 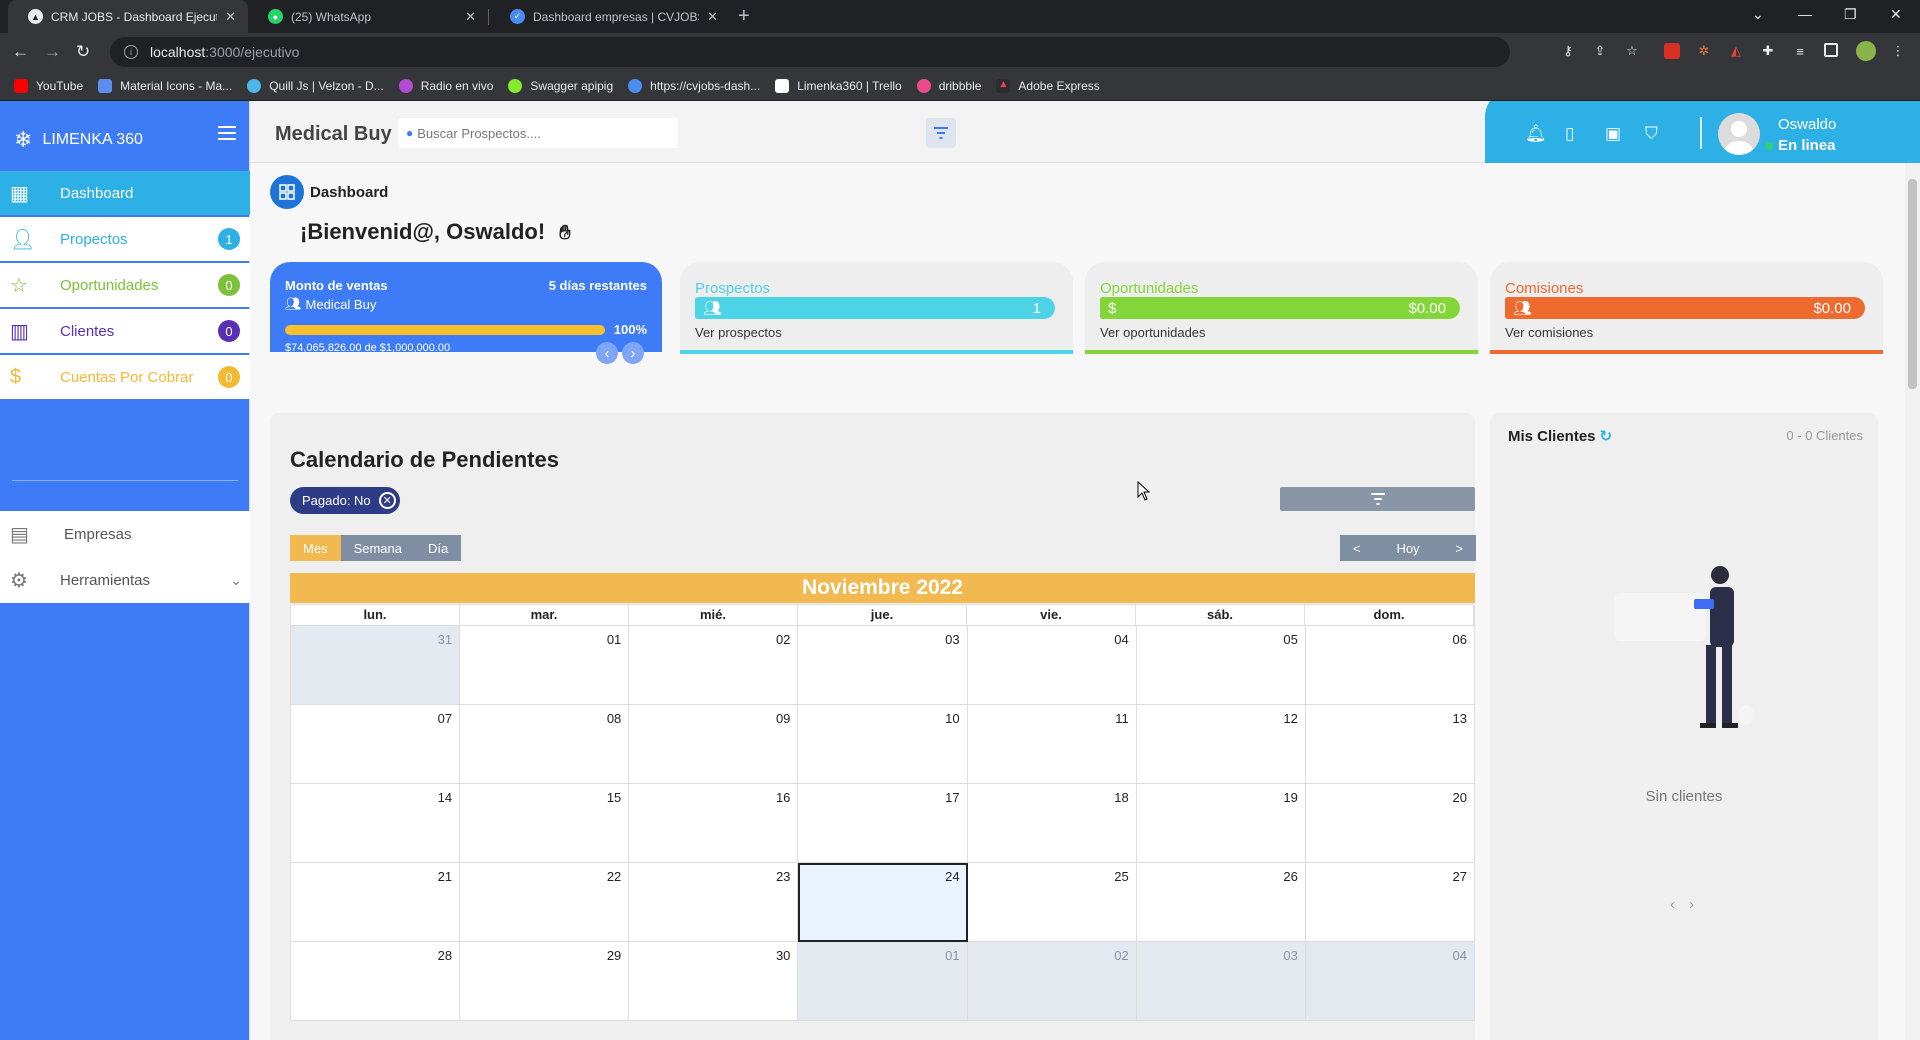 What do you see at coordinates (376, 981) in the screenshot?
I see `calendar-day-cell: 28` at bounding box center [376, 981].